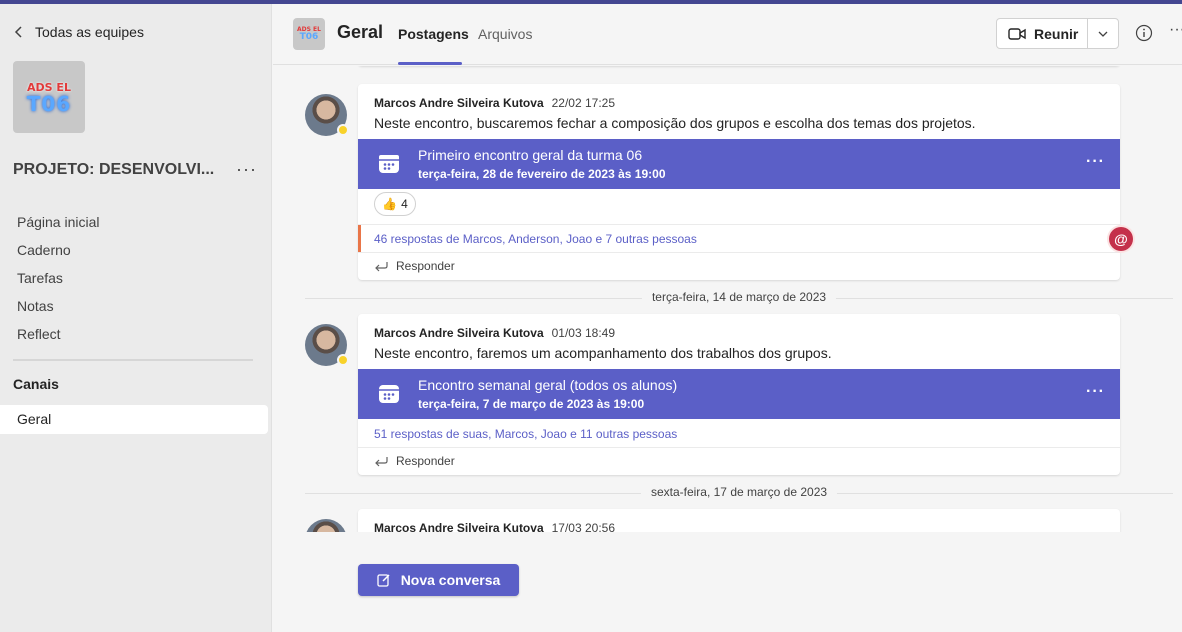 The image size is (1182, 632). What do you see at coordinates (309, 37) in the screenshot?
I see `channel-avatar-line2: T06` at bounding box center [309, 37].